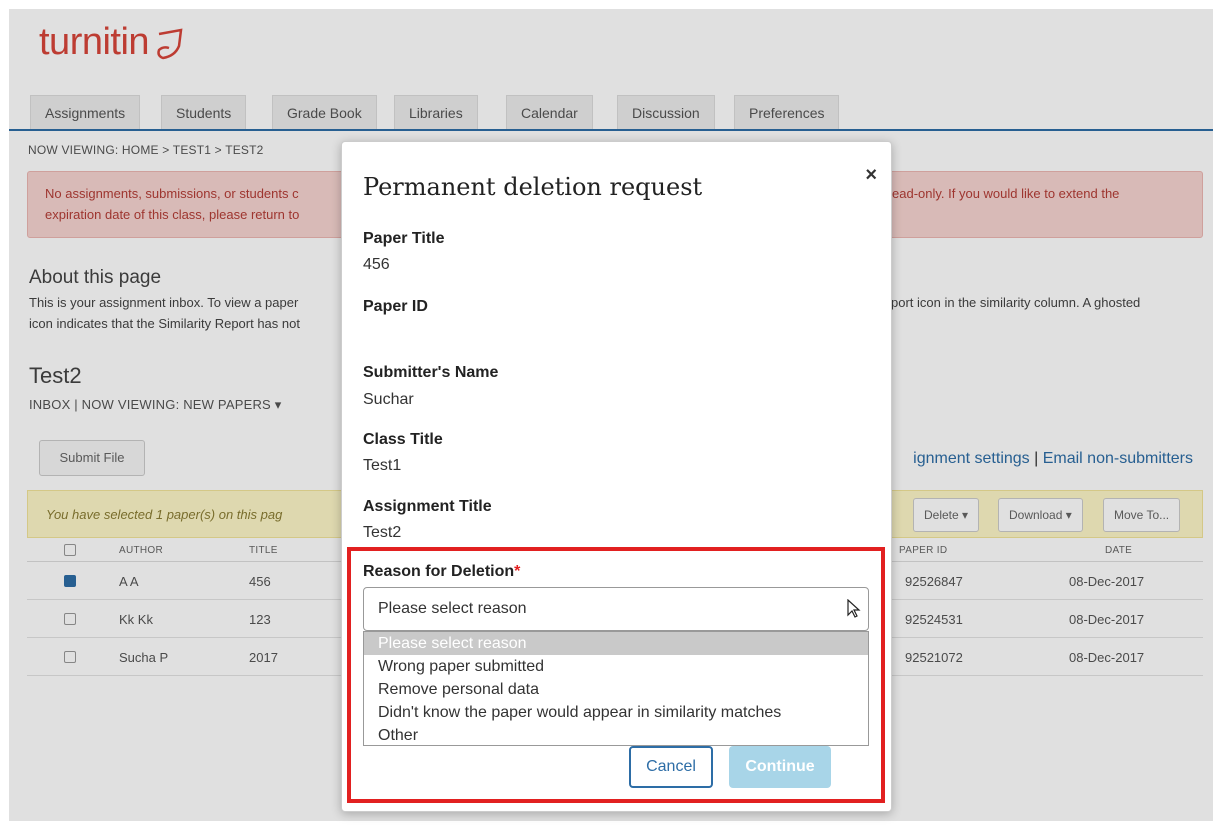 The height and width of the screenshot is (829, 1220). Describe the element at coordinates (395, 306) in the screenshot. I see `paper-id-label: Paper ID` at that location.